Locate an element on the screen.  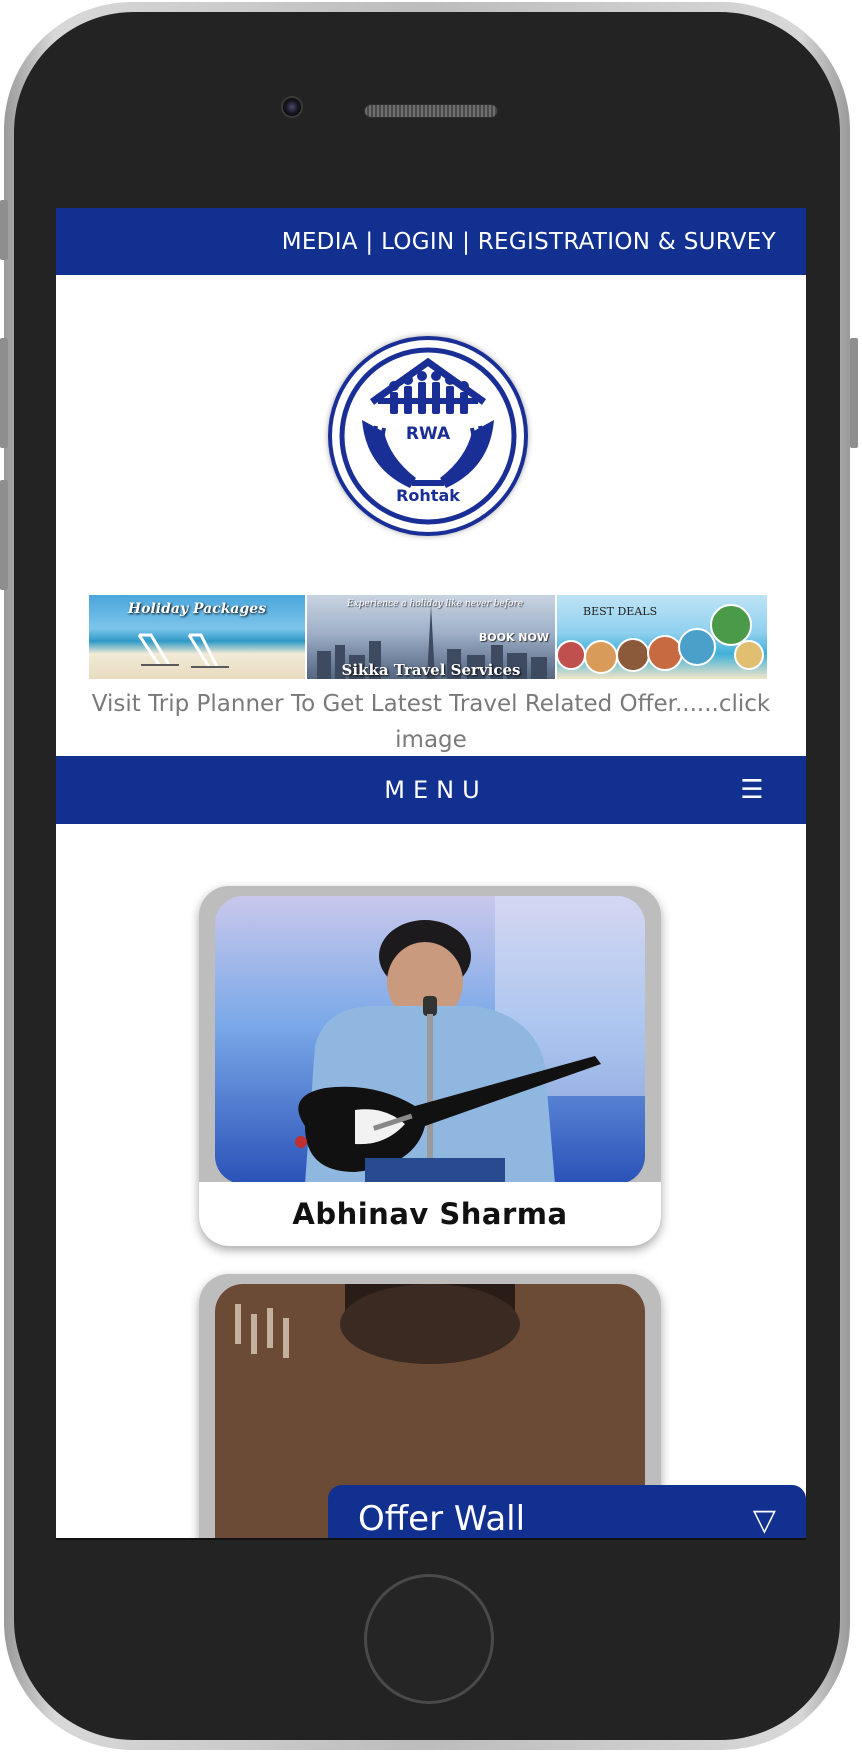
offer-wall-panel: Offer Wall ▽ is located at coordinates (567, 1512).